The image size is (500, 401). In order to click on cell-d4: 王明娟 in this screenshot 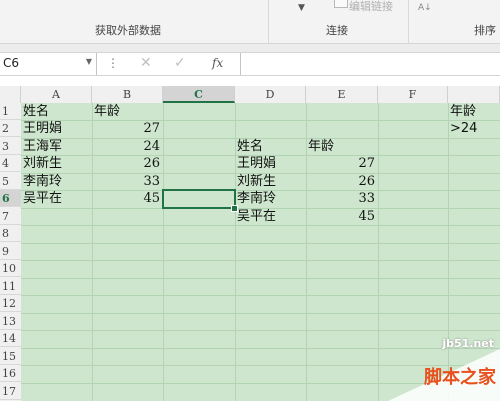, I will do `click(270, 163)`.